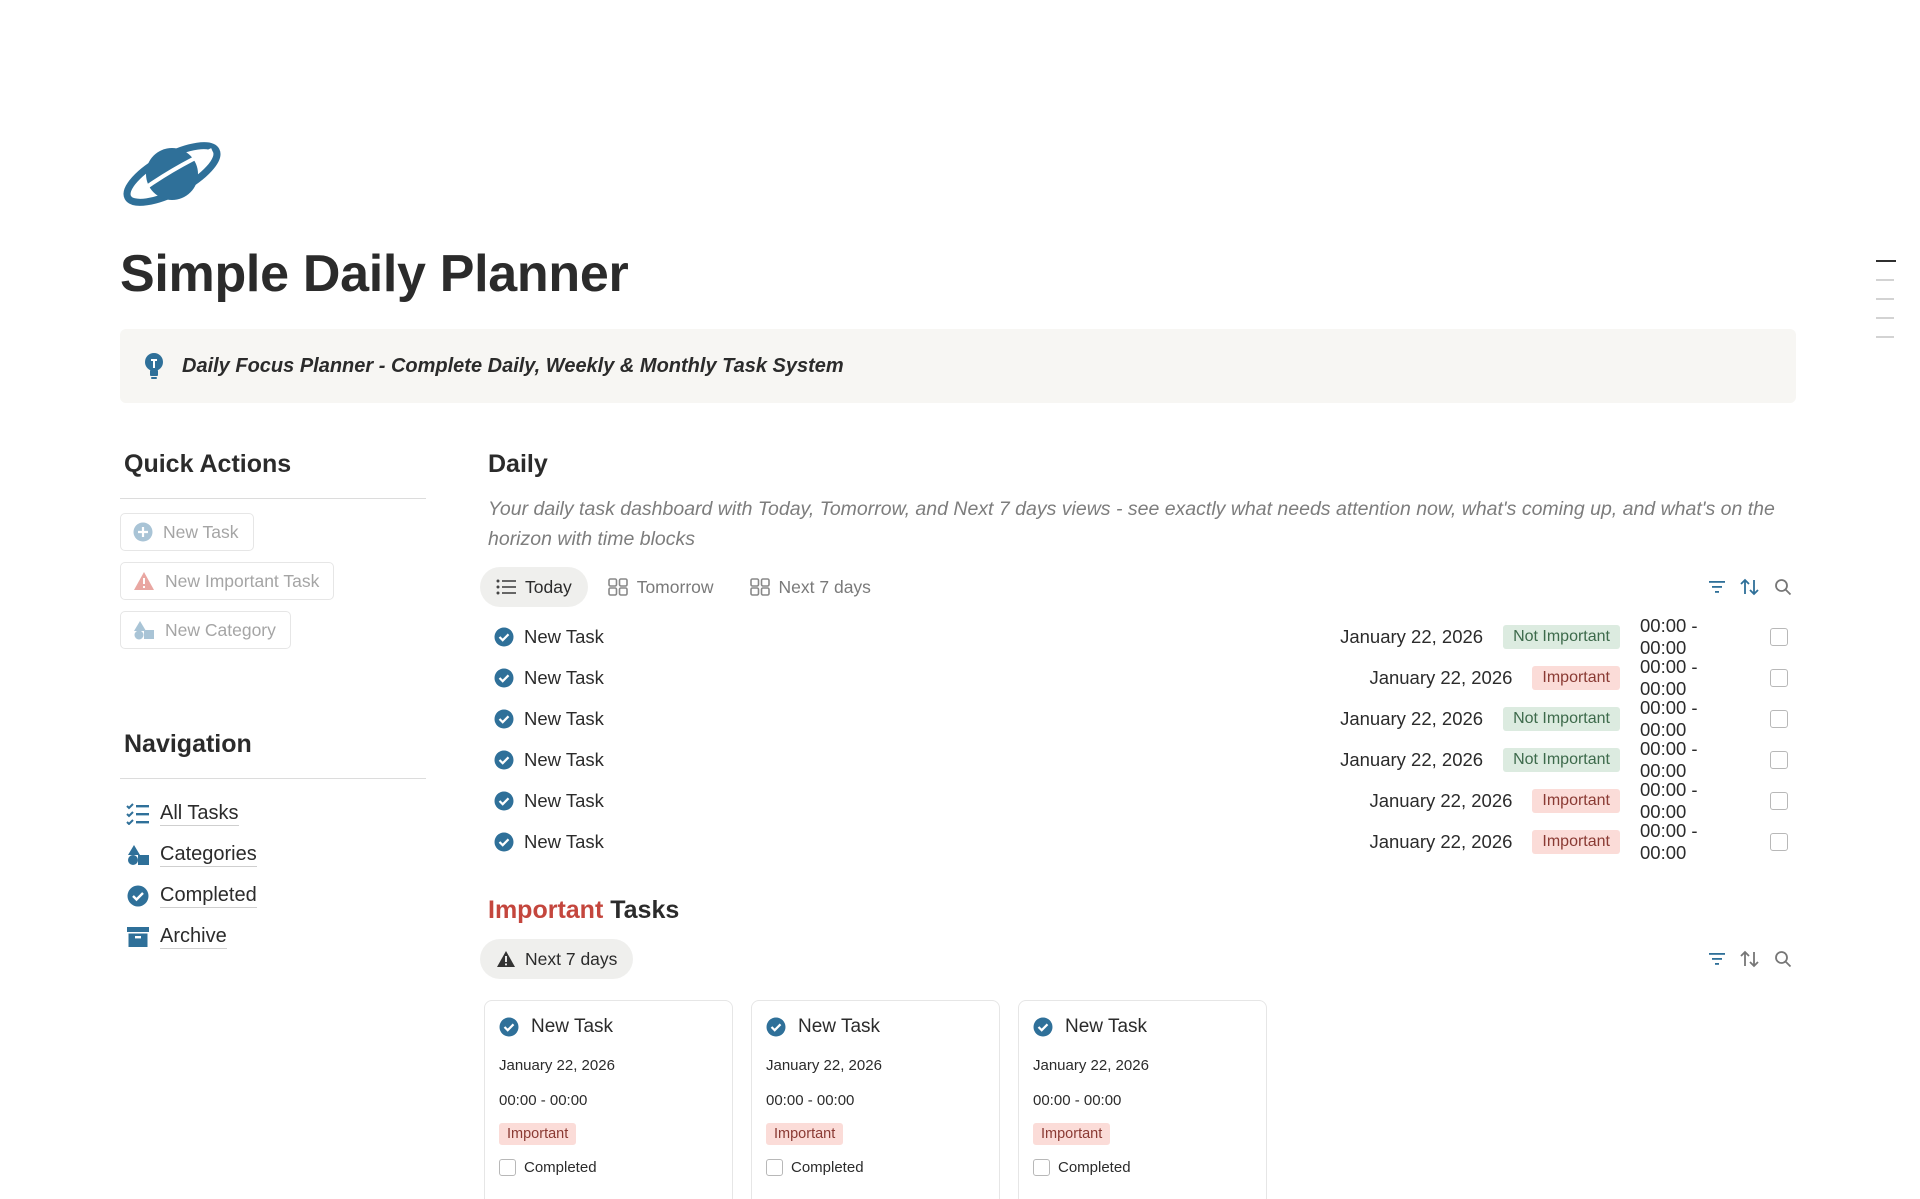 This screenshot has width=1920, height=1199. I want to click on tab-label: Next 7 days, so click(571, 958).